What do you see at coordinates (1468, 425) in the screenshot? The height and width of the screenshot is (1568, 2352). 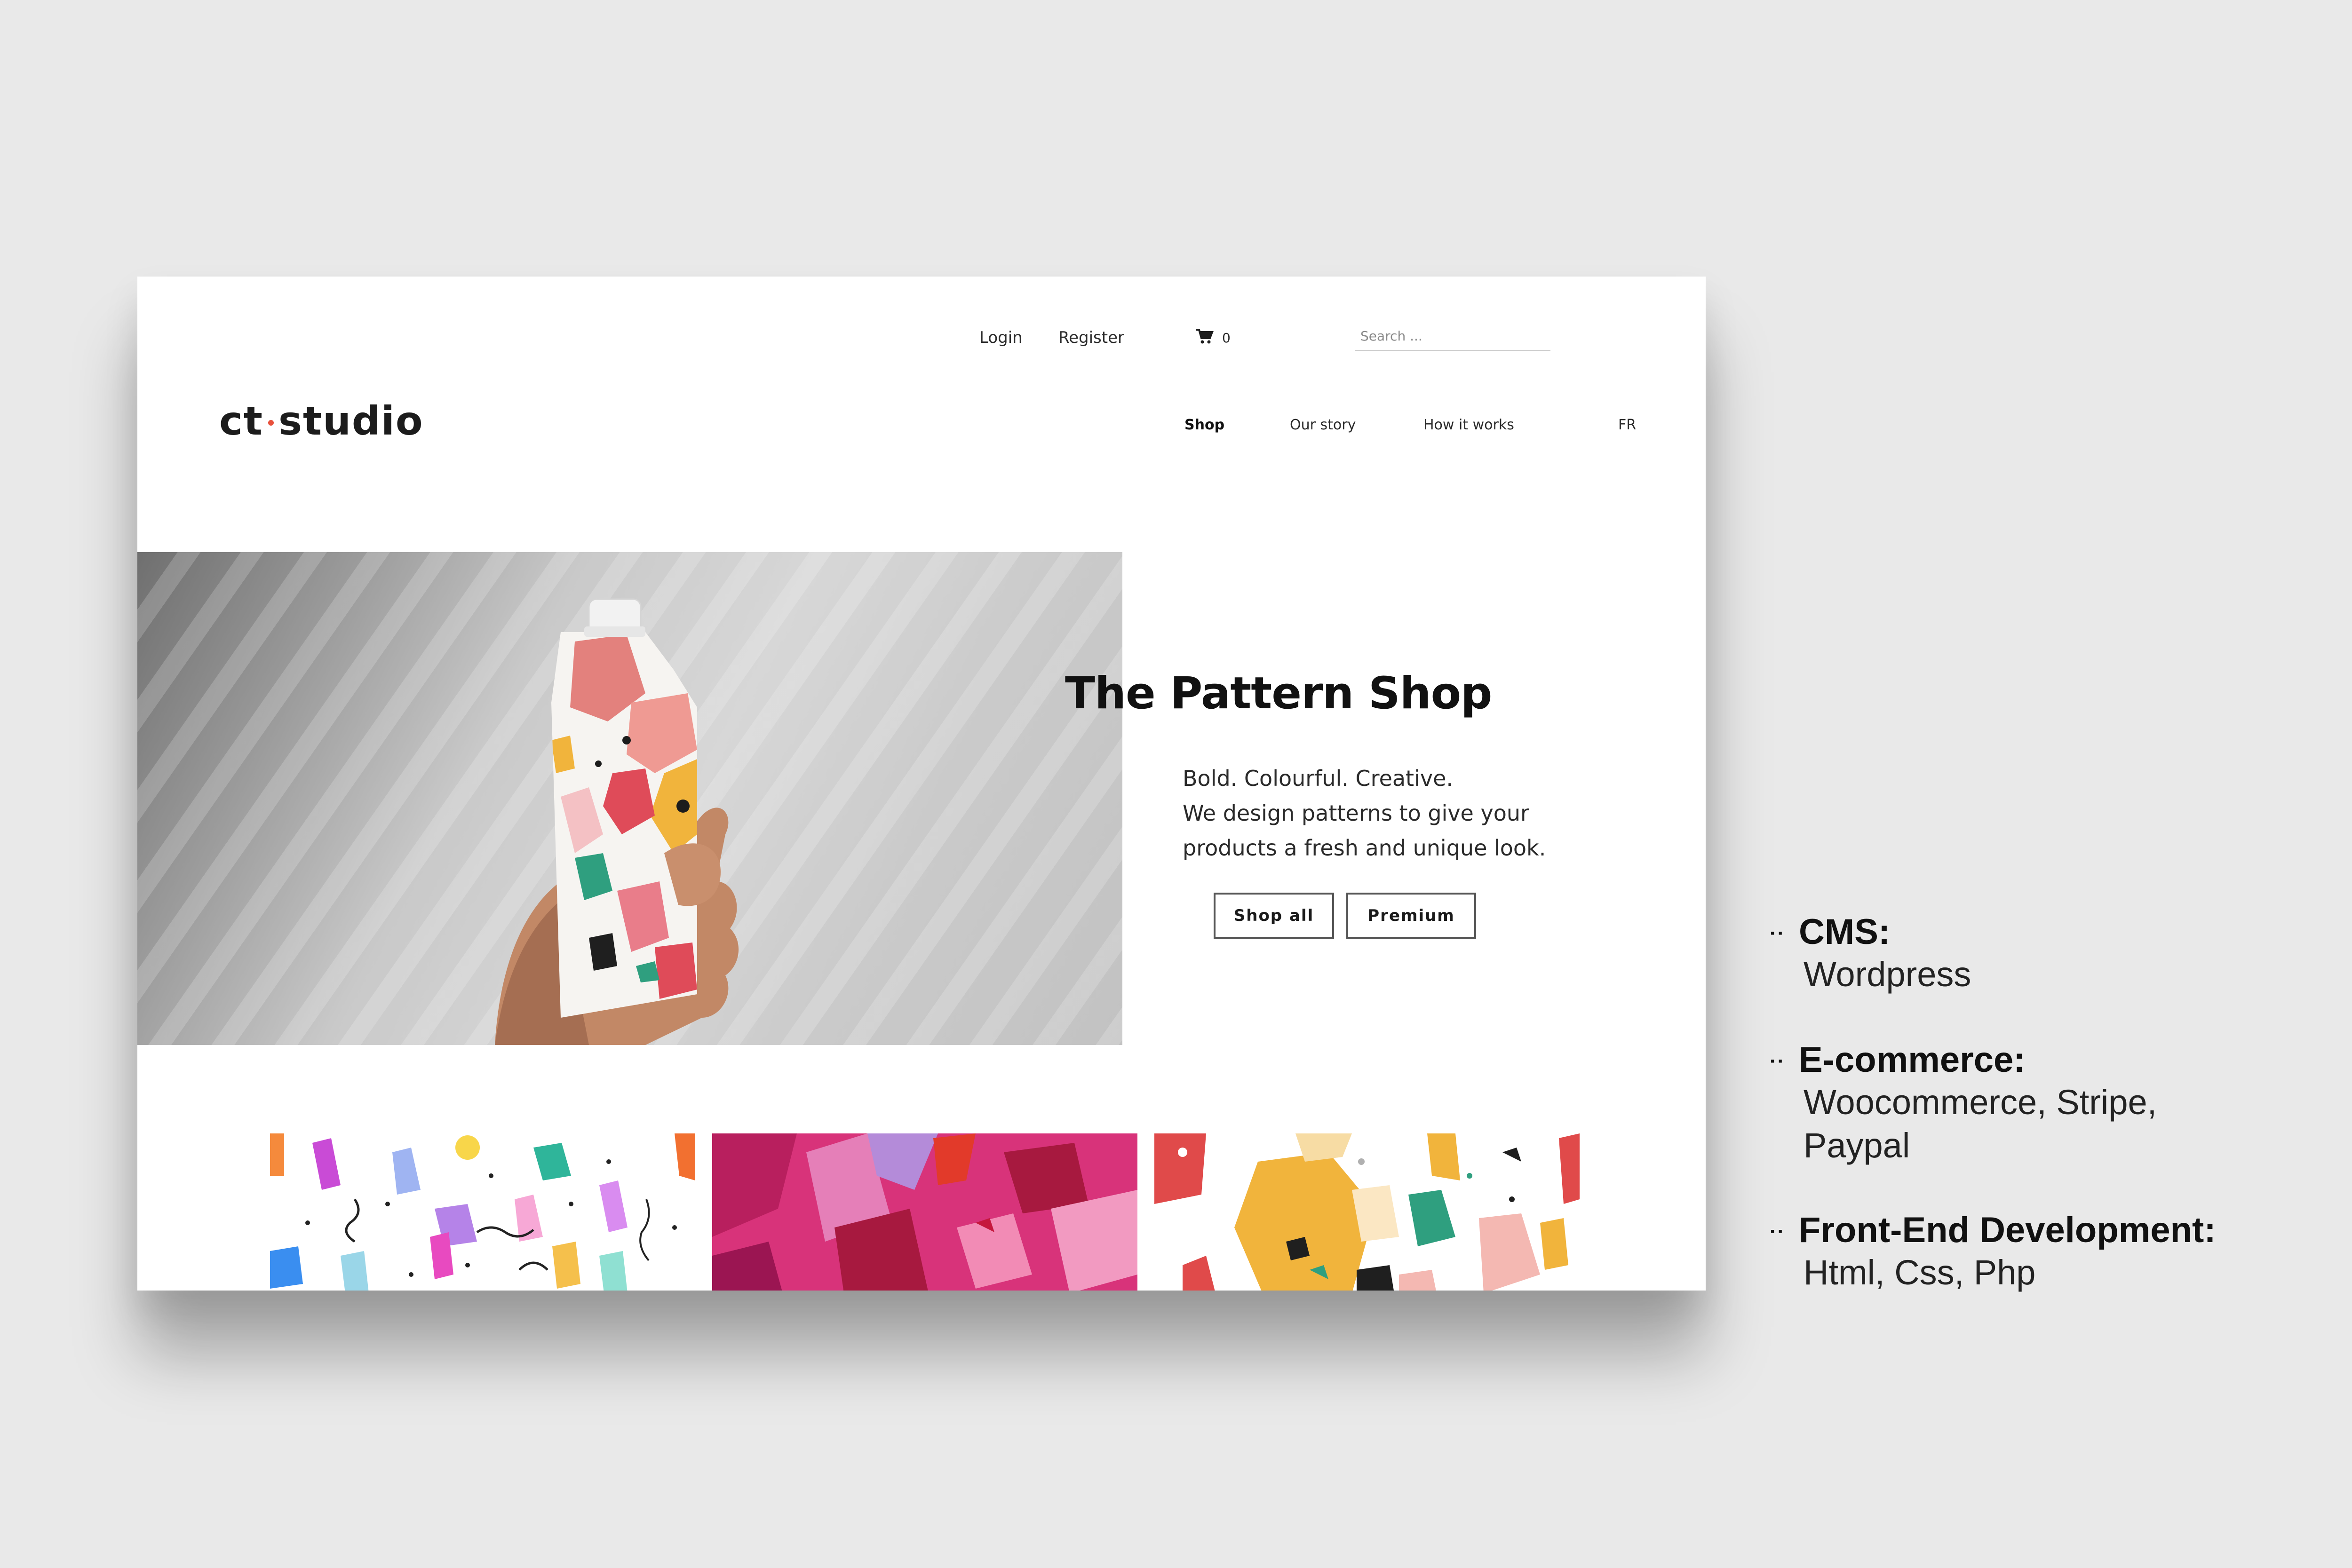 I see `nav-item-how-it-works: How it works` at bounding box center [1468, 425].